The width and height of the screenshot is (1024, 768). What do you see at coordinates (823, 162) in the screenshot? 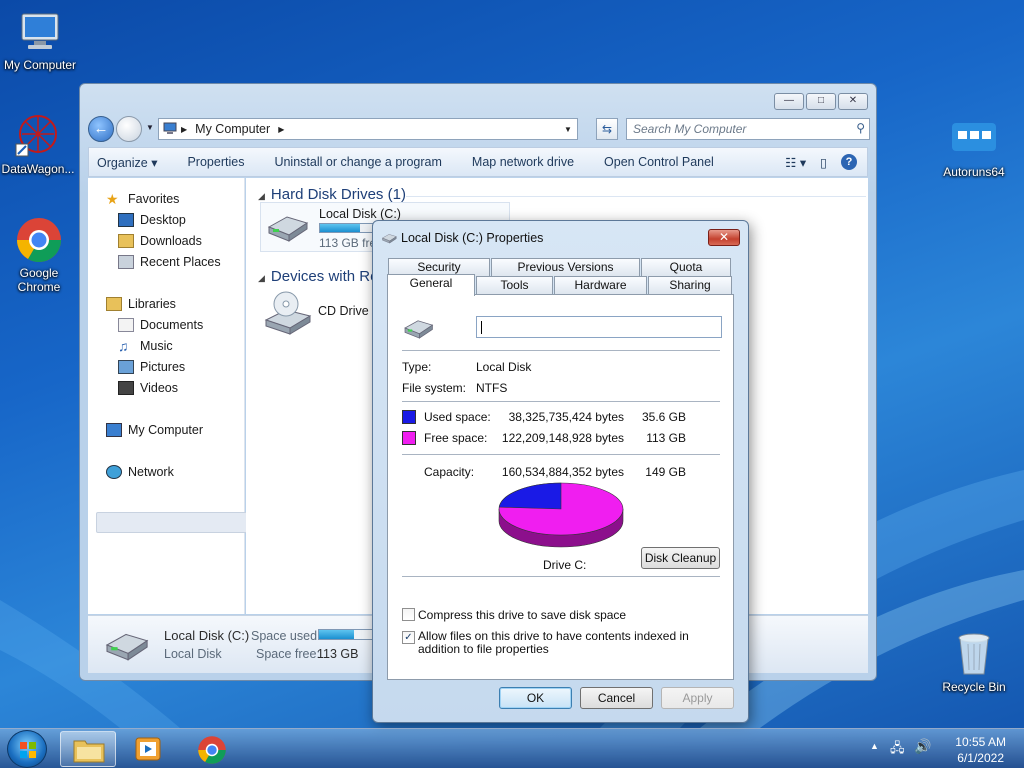
I see `preview-pane-icon: ▯` at bounding box center [823, 162].